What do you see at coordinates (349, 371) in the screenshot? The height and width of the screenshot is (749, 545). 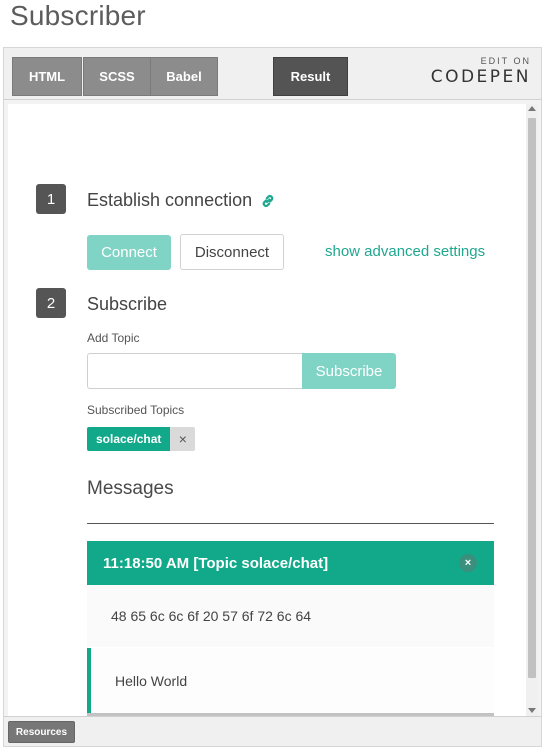 I see `subscribe-button: Subscribe` at bounding box center [349, 371].